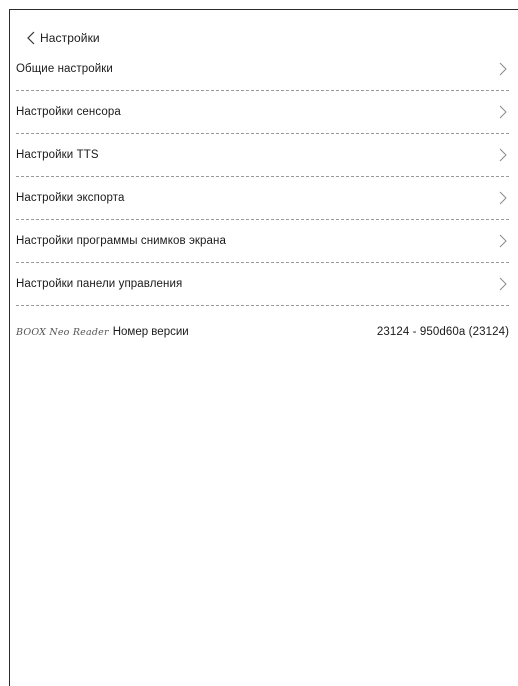 This screenshot has height=686, width=518. I want to click on menu-item-tts-settings: Настройки TTS, so click(262, 155).